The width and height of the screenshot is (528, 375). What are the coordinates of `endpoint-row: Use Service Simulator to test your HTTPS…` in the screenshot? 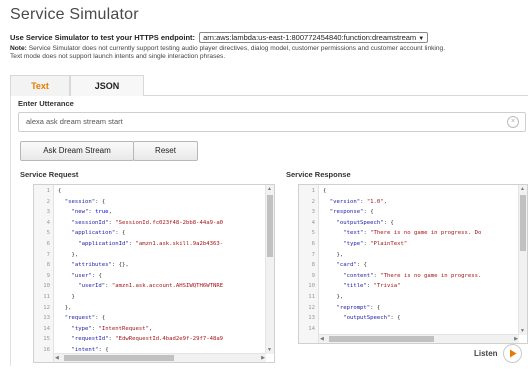 It's located at (219, 37).